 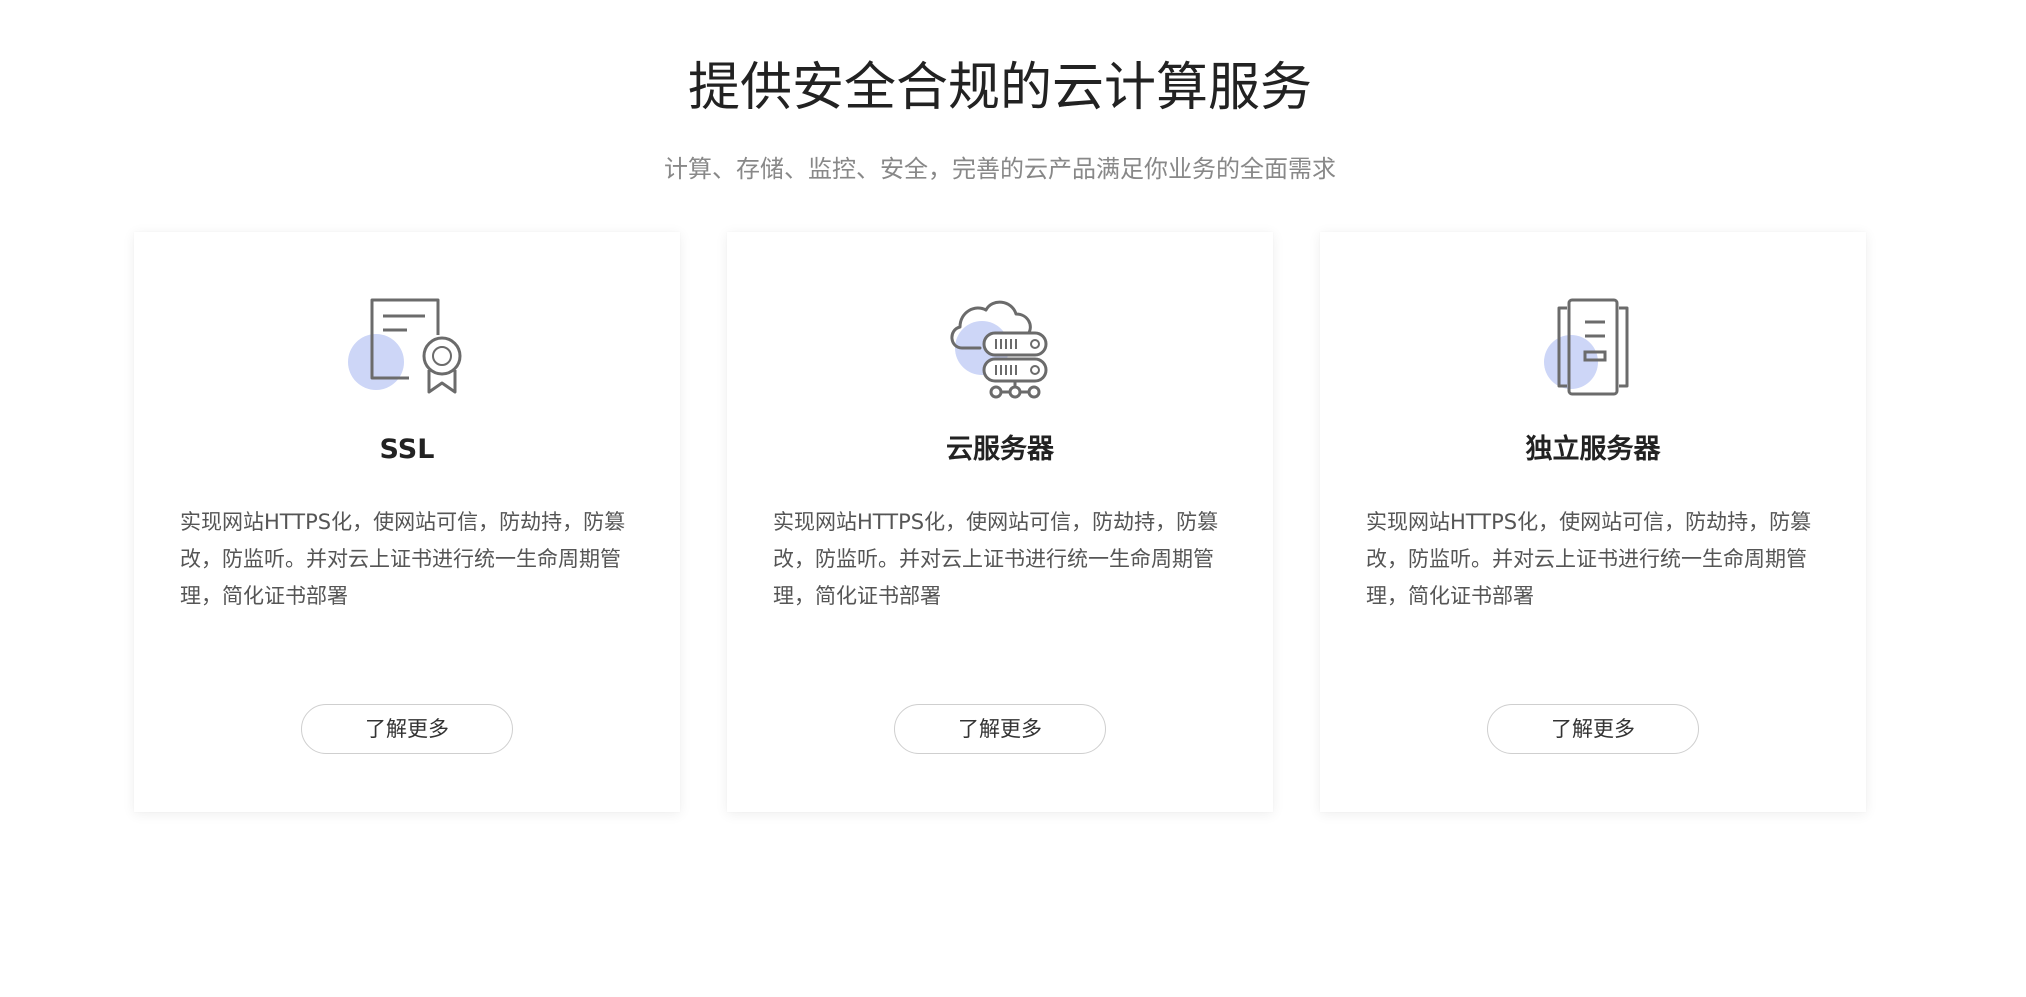 What do you see at coordinates (407, 345) in the screenshot?
I see `certificate-icon` at bounding box center [407, 345].